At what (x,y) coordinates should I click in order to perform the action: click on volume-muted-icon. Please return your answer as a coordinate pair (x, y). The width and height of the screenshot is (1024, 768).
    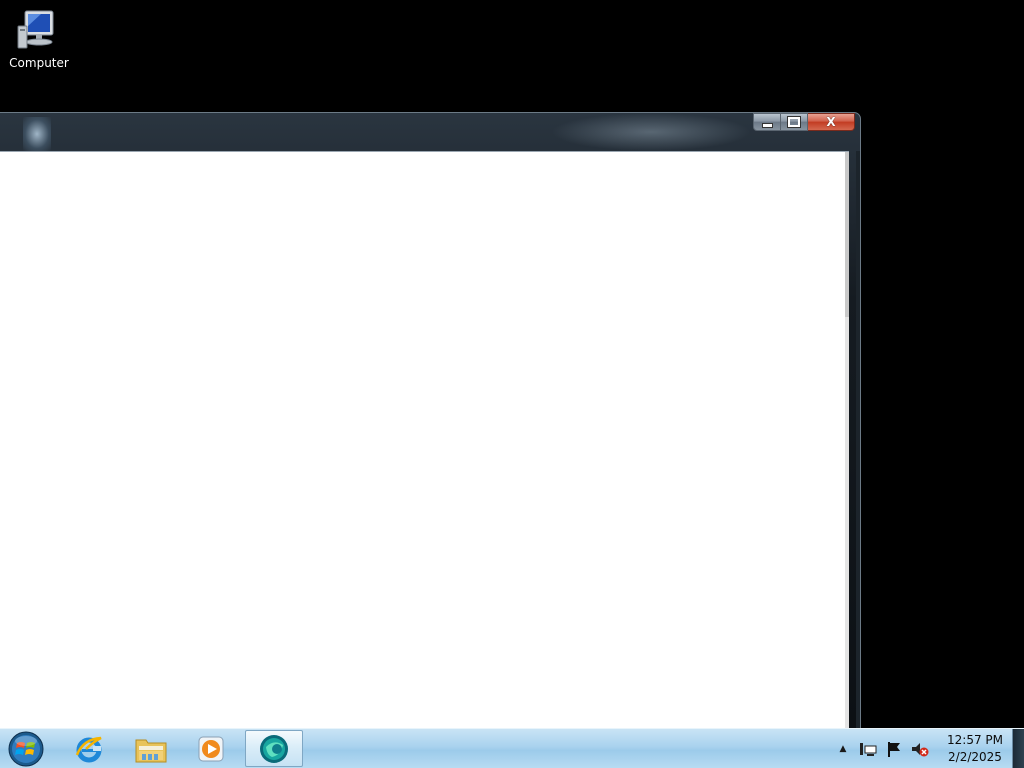
    Looking at the image, I should click on (920, 749).